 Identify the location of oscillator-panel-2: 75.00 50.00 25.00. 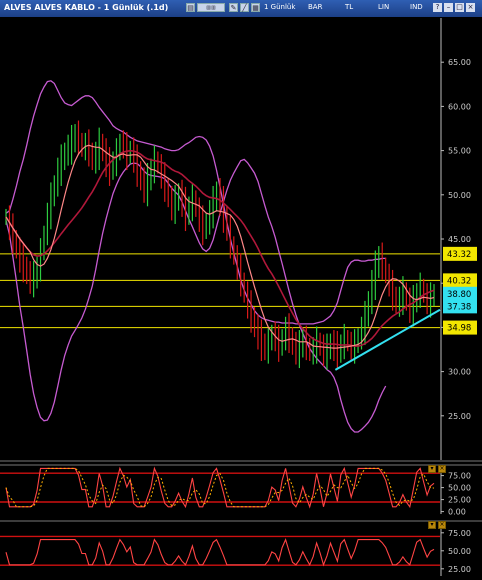
(241, 548).